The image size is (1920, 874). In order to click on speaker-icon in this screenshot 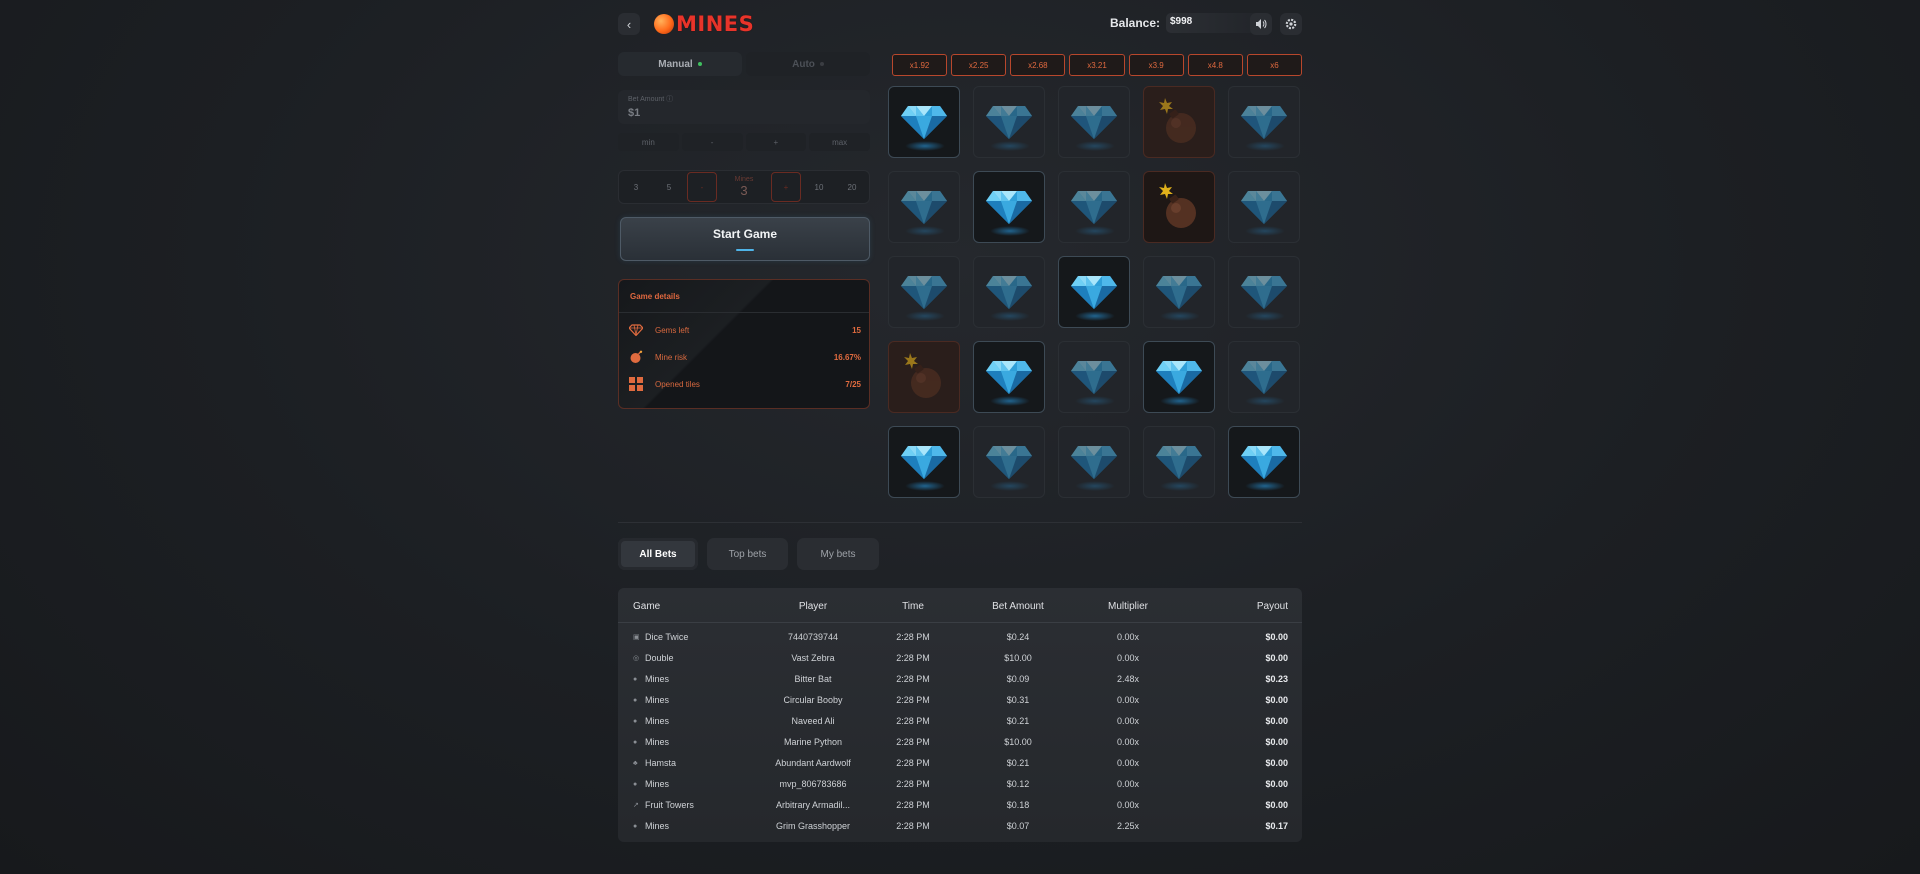, I will do `click(1261, 24)`.